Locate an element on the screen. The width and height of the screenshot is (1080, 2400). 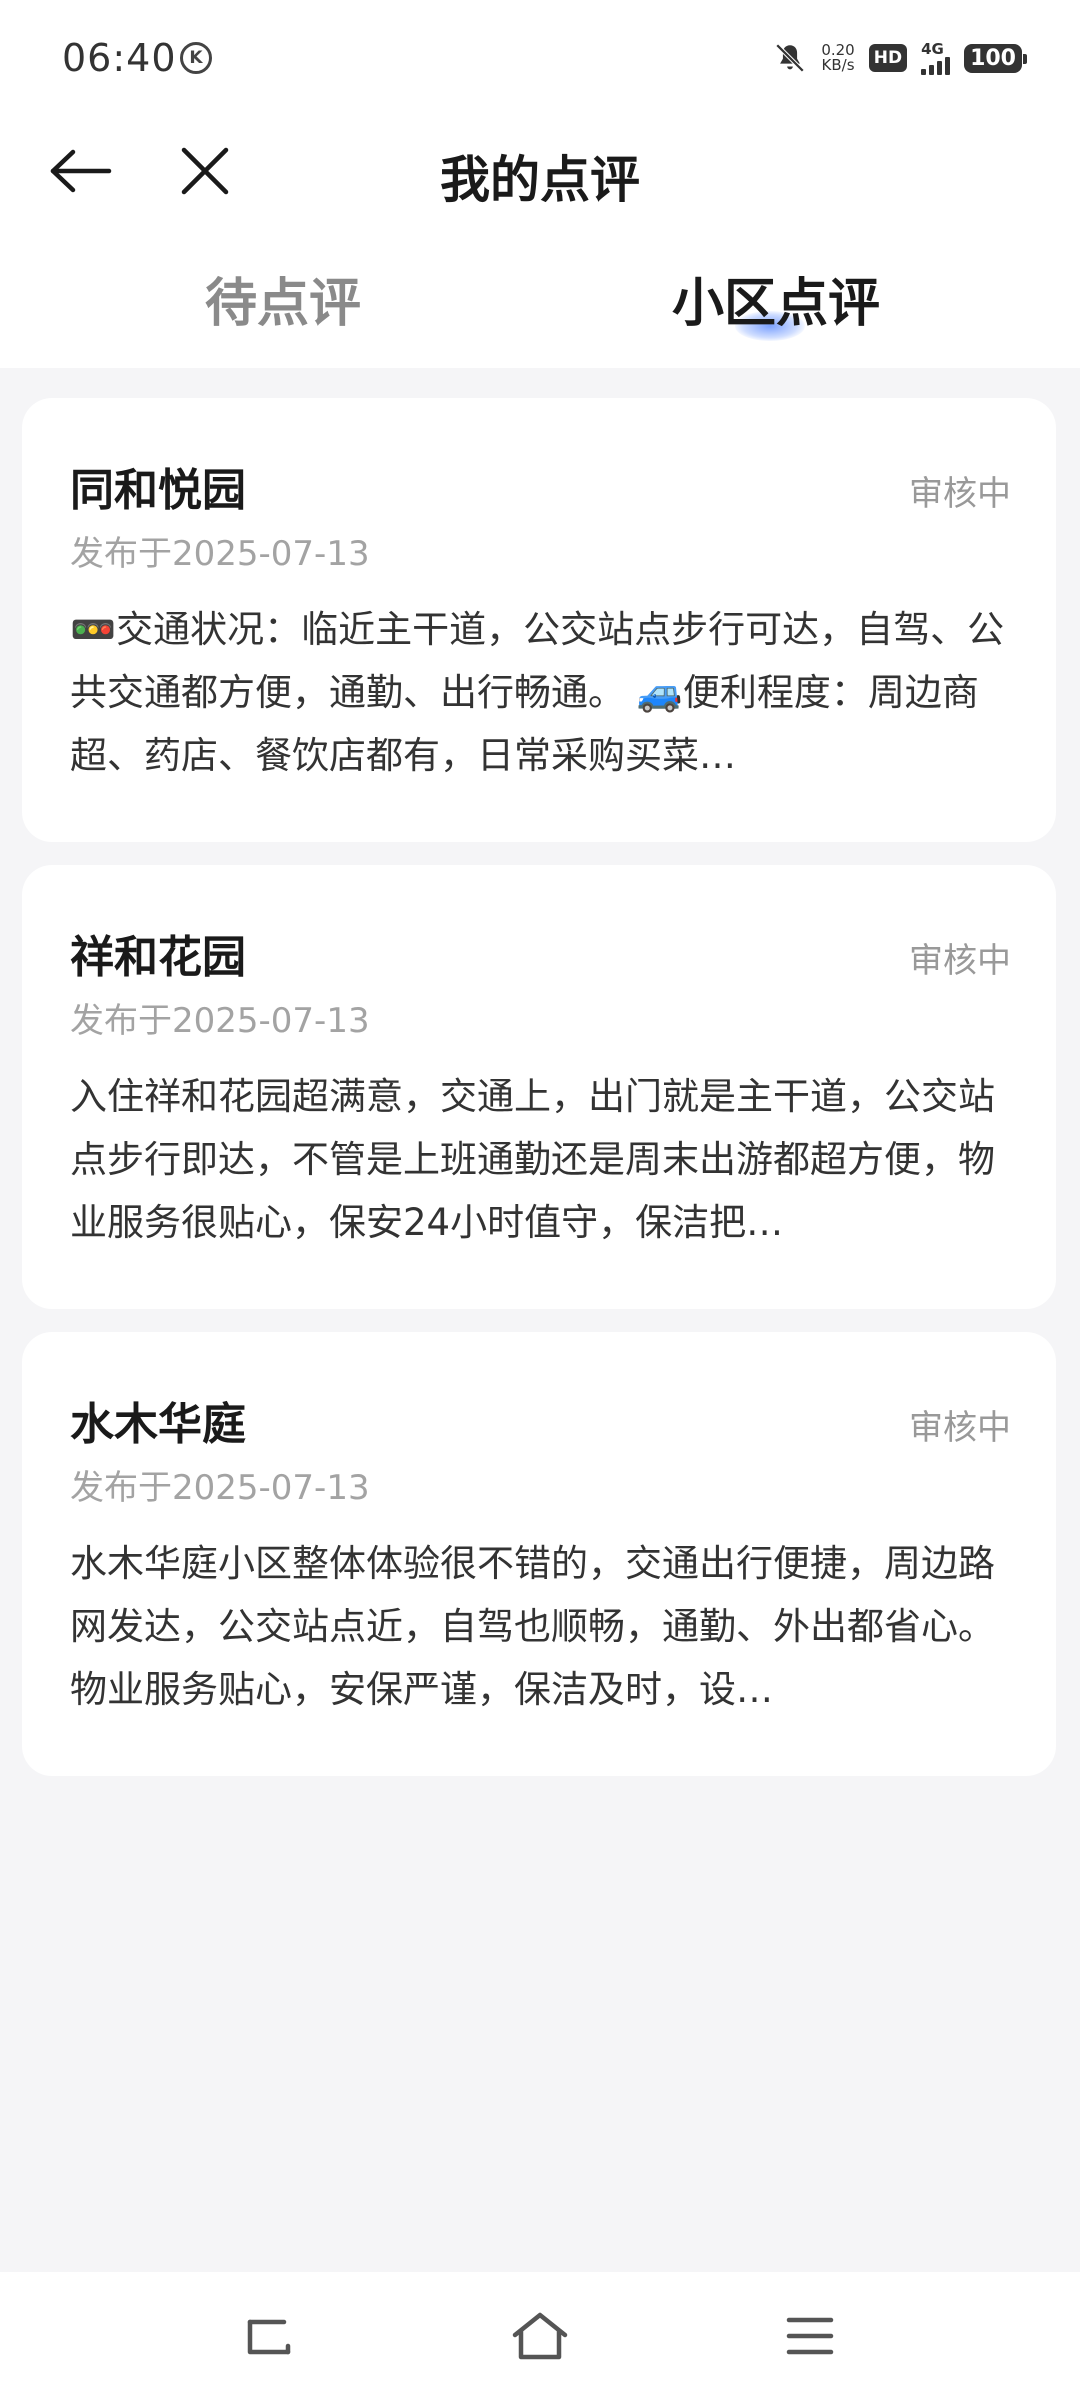
status-time: 06:40 is located at coordinates (119, 58).